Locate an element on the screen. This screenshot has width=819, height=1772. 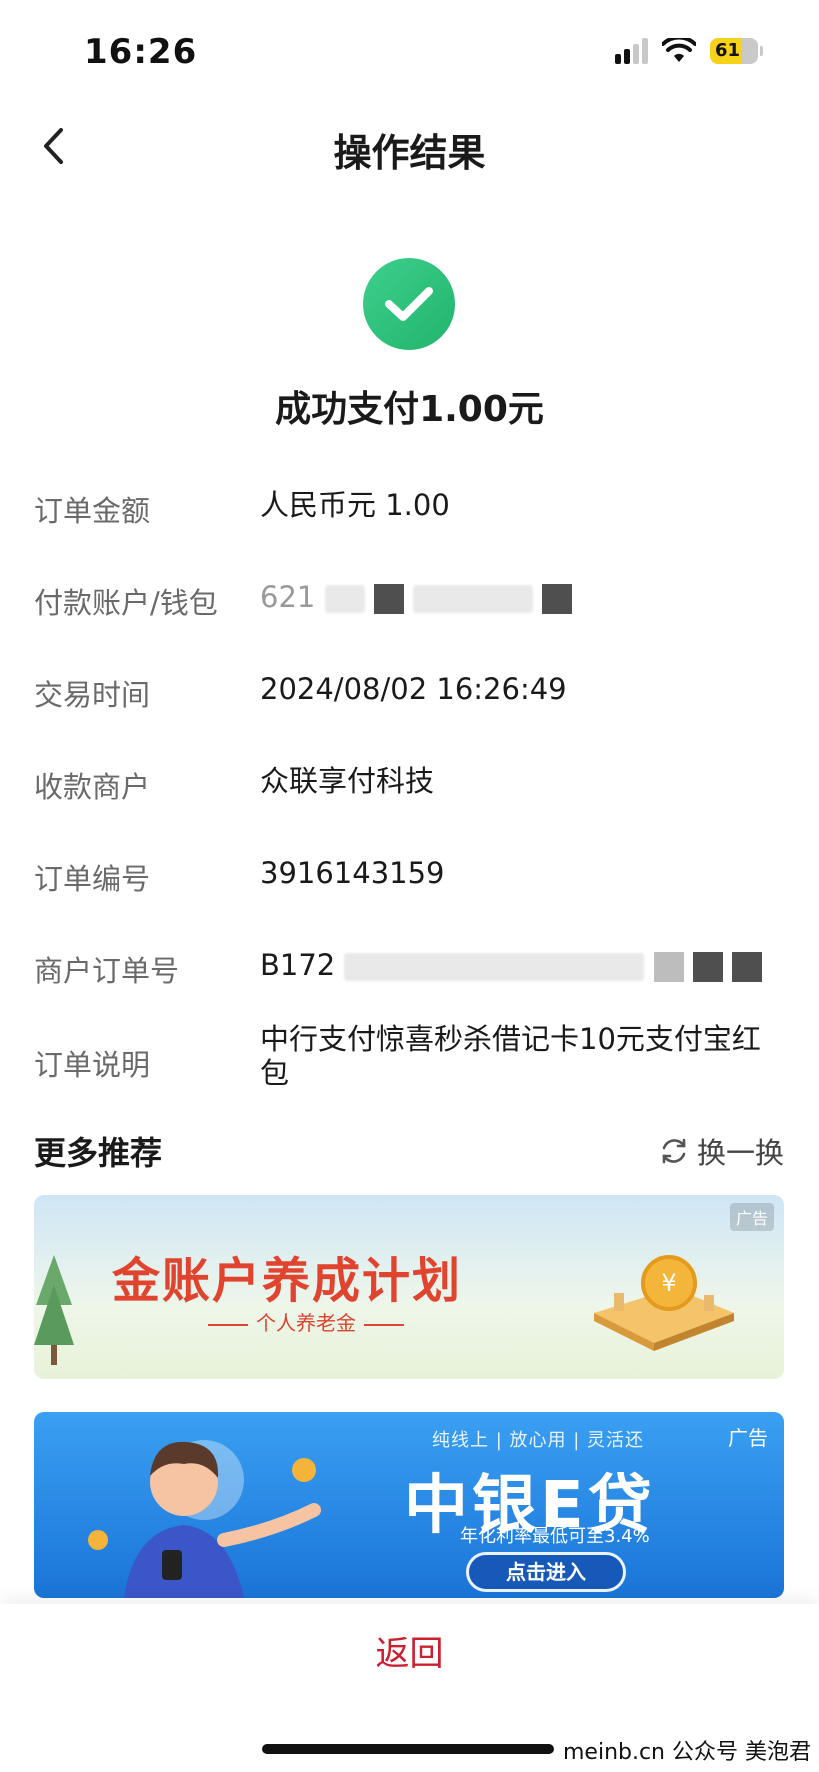
person-illustration is located at coordinates (204, 1519).